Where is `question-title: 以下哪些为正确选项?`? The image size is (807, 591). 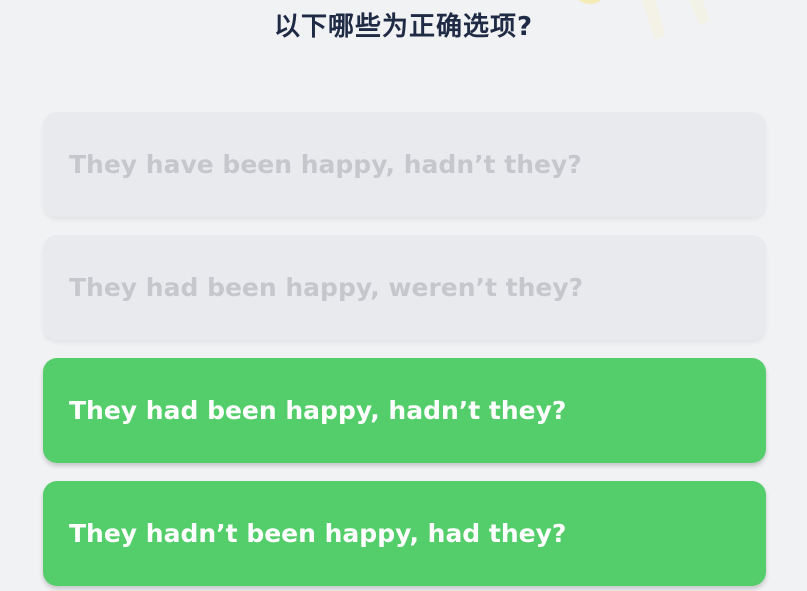
question-title: 以下哪些为正确选项? is located at coordinates (403, 27).